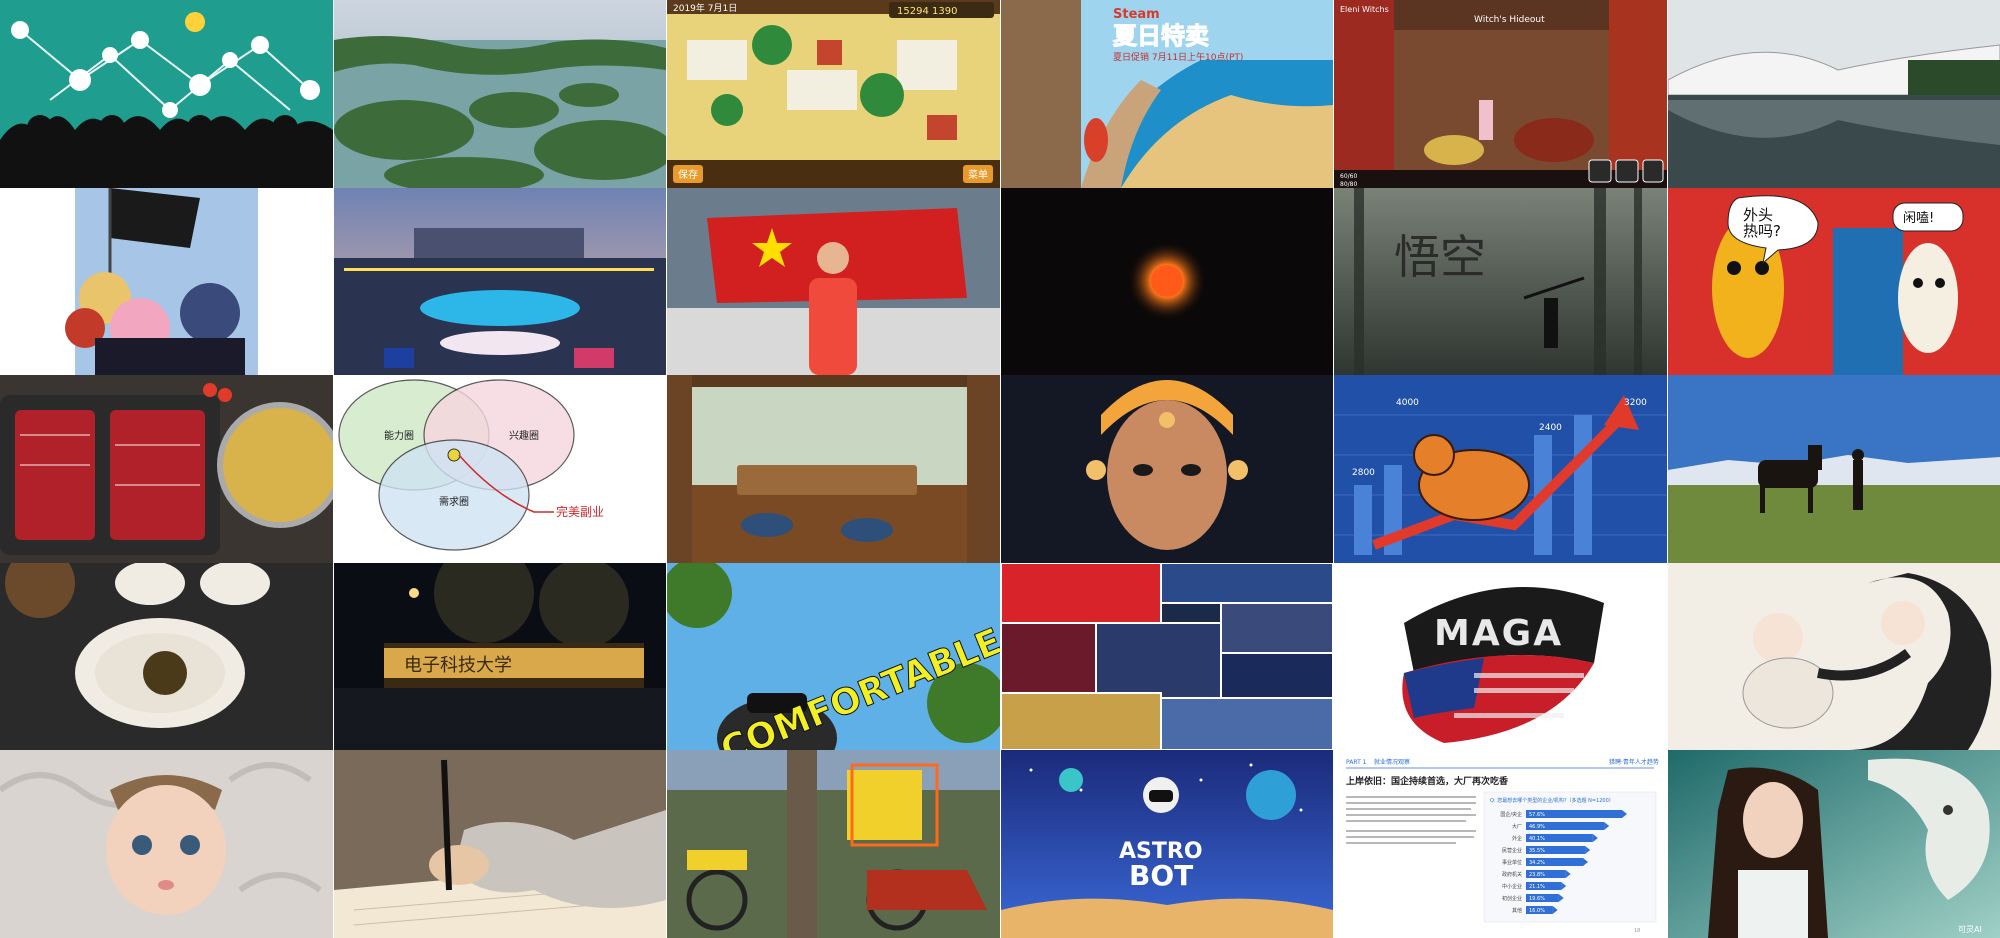 The height and width of the screenshot is (938, 2000). Describe the element at coordinates (166, 281) in the screenshot. I see `anime-girls-flag-illustration` at that location.